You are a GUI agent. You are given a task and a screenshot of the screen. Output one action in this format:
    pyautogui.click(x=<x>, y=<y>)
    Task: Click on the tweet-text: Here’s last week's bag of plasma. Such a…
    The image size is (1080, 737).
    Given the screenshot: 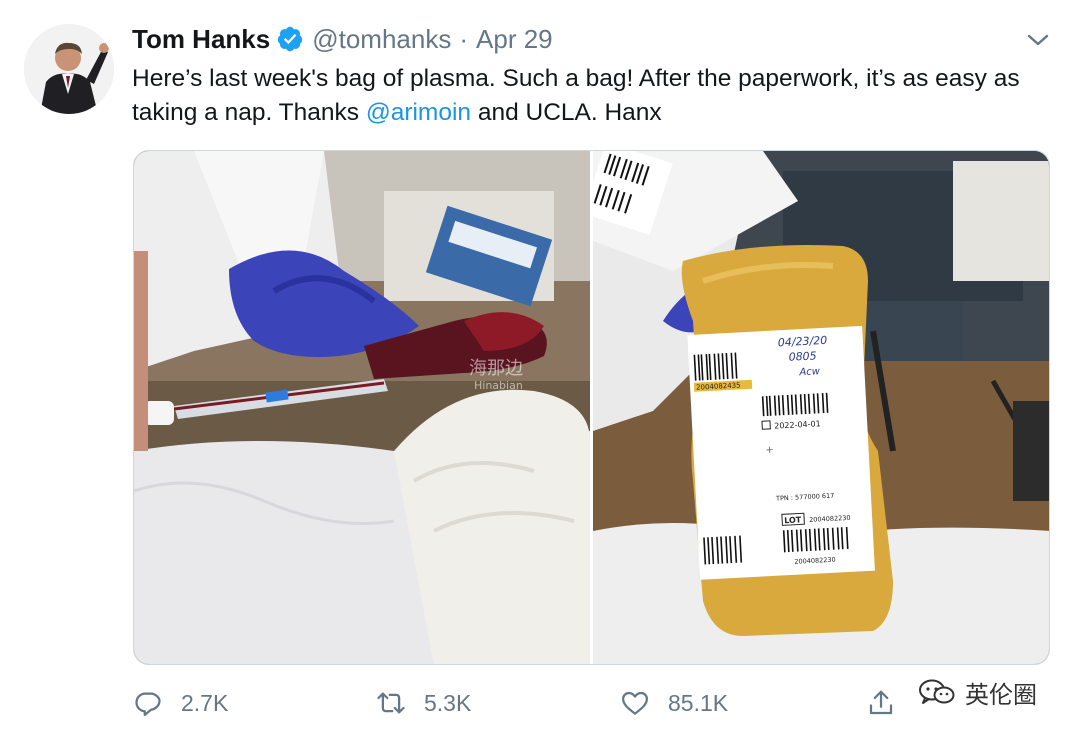 What is the action you would take?
    pyautogui.click(x=597, y=96)
    